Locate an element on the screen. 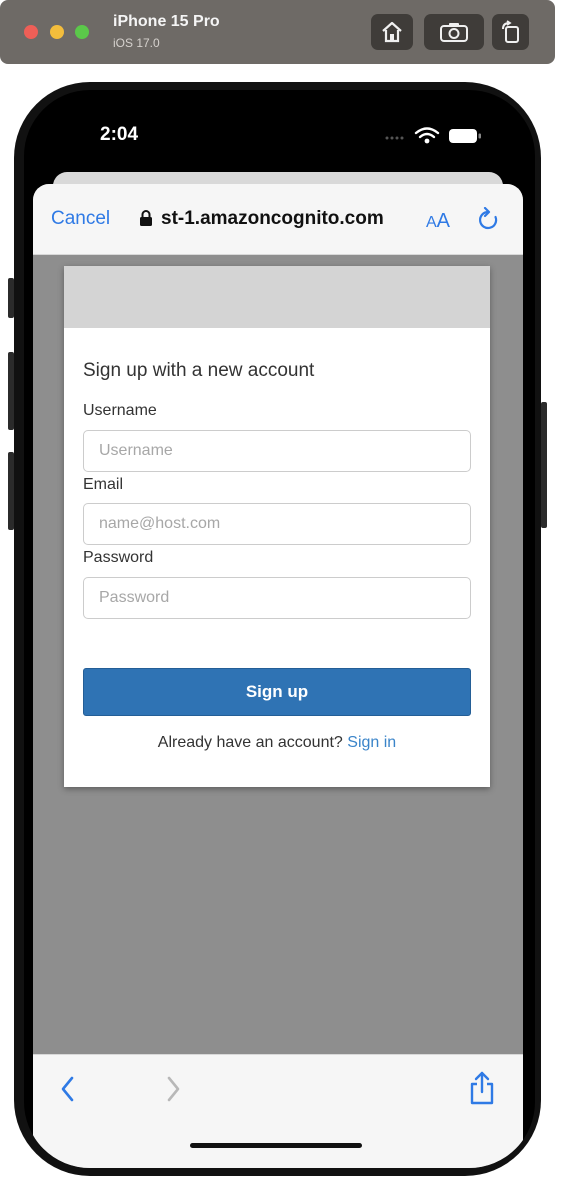 Image resolution: width=562 pixels, height=1187 pixels. power-button is located at coordinates (544, 465).